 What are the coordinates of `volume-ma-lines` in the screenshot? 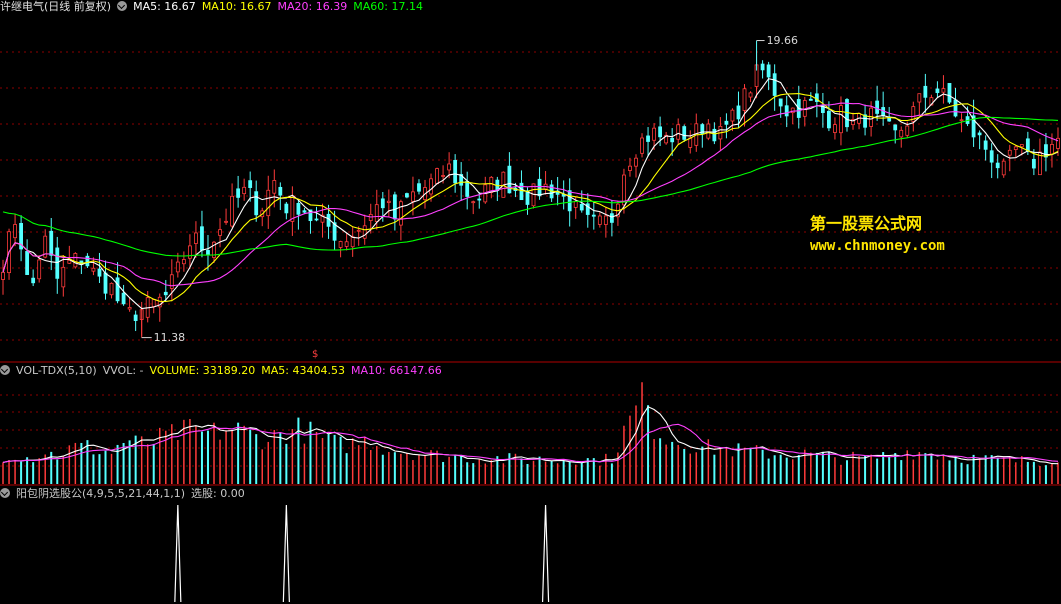 It's located at (530, 435).